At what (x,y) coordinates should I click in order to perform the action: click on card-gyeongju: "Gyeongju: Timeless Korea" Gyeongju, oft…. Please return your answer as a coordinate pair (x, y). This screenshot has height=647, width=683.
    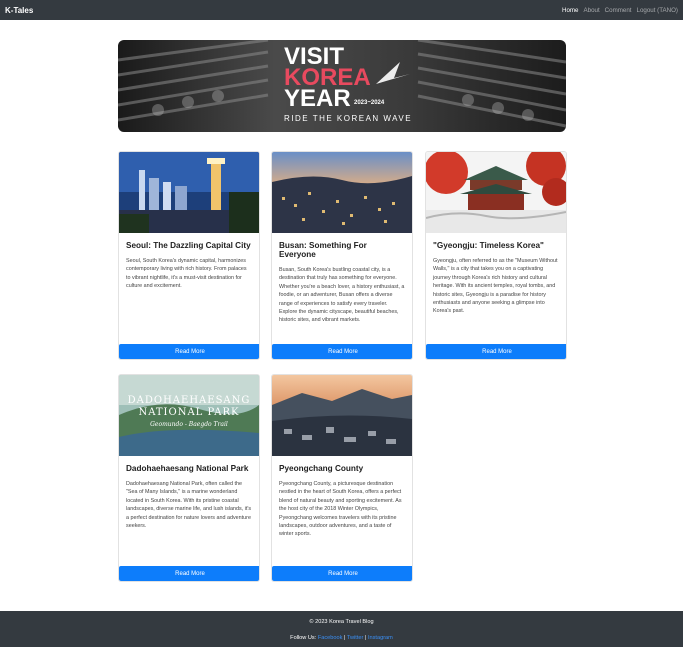
    Looking at the image, I should click on (496, 255).